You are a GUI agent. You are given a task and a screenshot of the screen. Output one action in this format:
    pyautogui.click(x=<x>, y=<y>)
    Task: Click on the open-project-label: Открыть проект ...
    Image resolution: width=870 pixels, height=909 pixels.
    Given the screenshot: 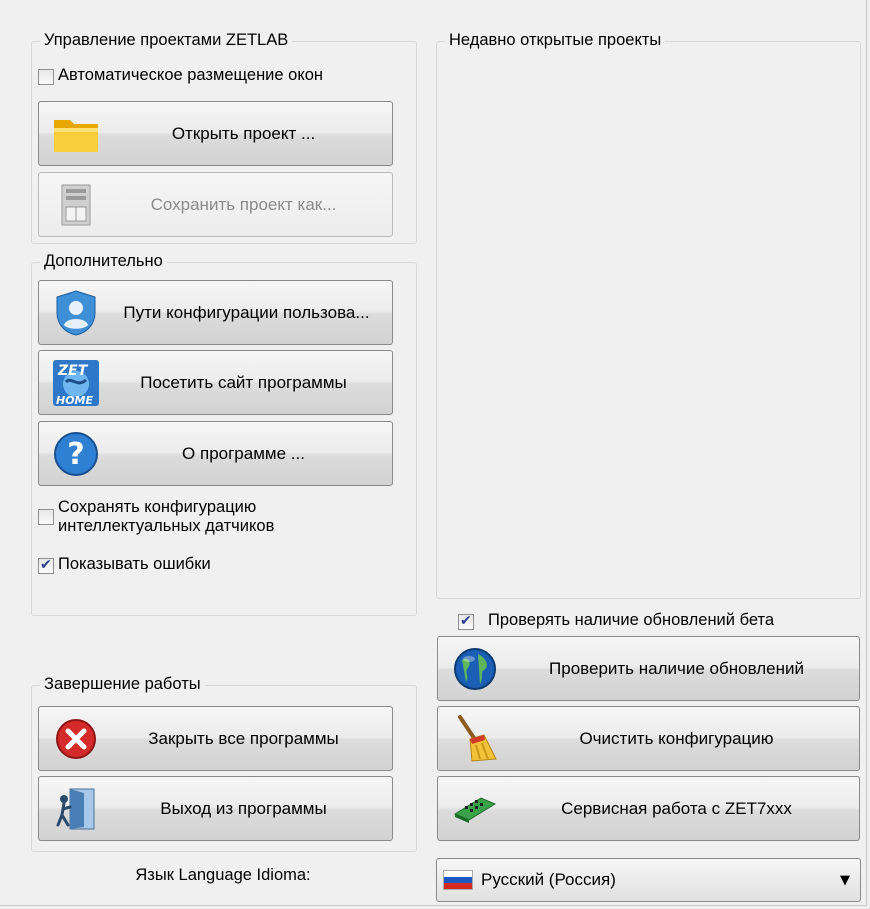 What is the action you would take?
    pyautogui.click(x=243, y=133)
    